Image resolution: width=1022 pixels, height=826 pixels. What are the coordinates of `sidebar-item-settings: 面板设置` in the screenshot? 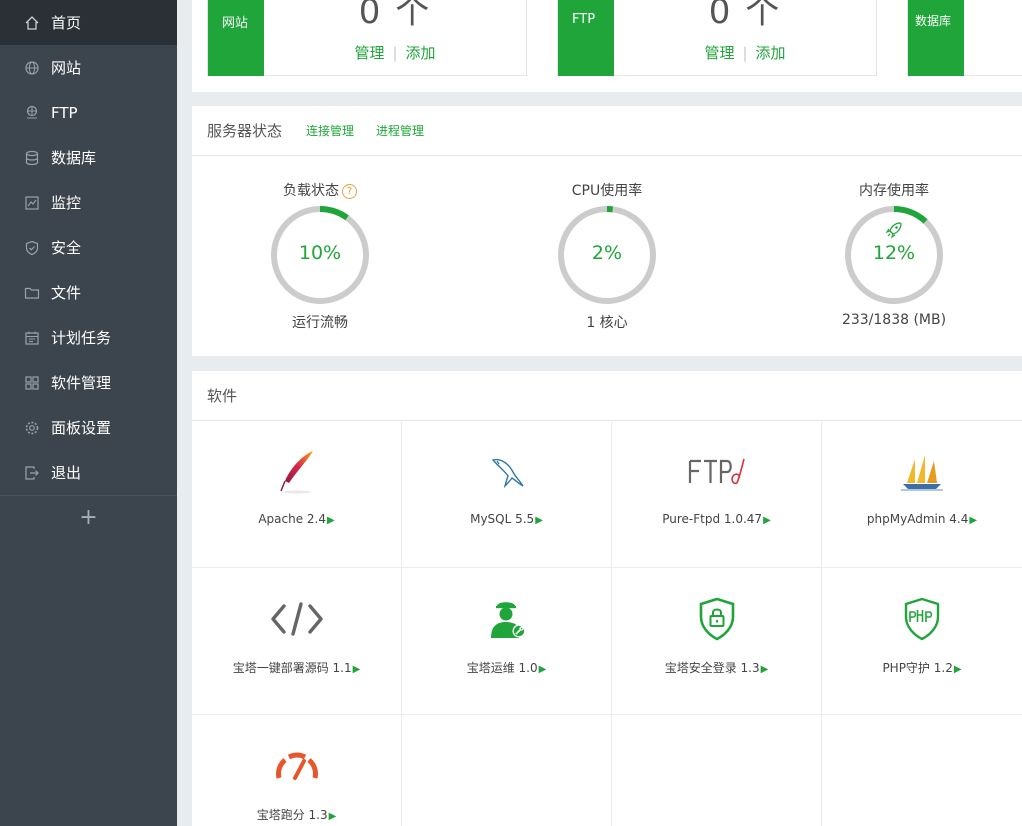 It's located at (88, 427).